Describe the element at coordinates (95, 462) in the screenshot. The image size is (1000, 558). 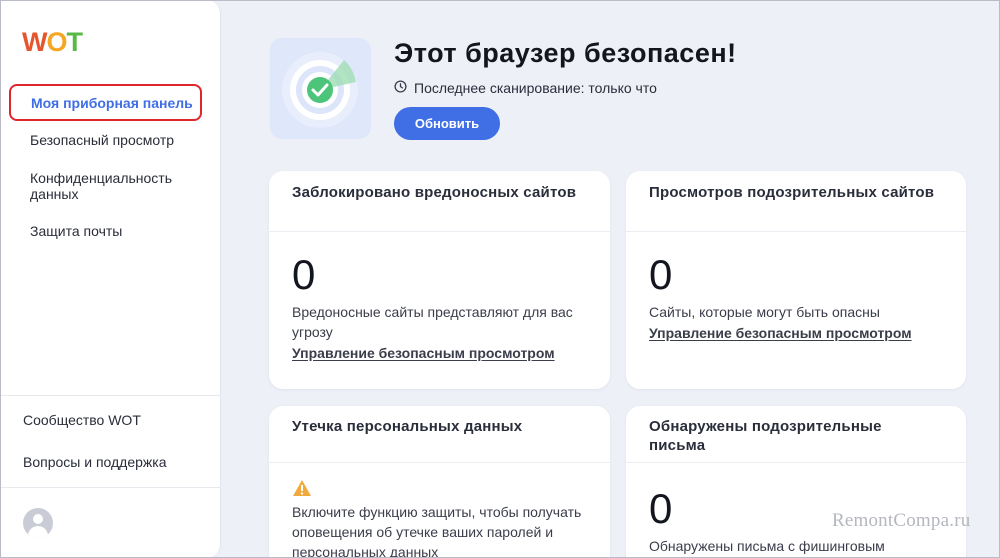
I see `sidebar-item-support: Вопросы и поддержка` at that location.